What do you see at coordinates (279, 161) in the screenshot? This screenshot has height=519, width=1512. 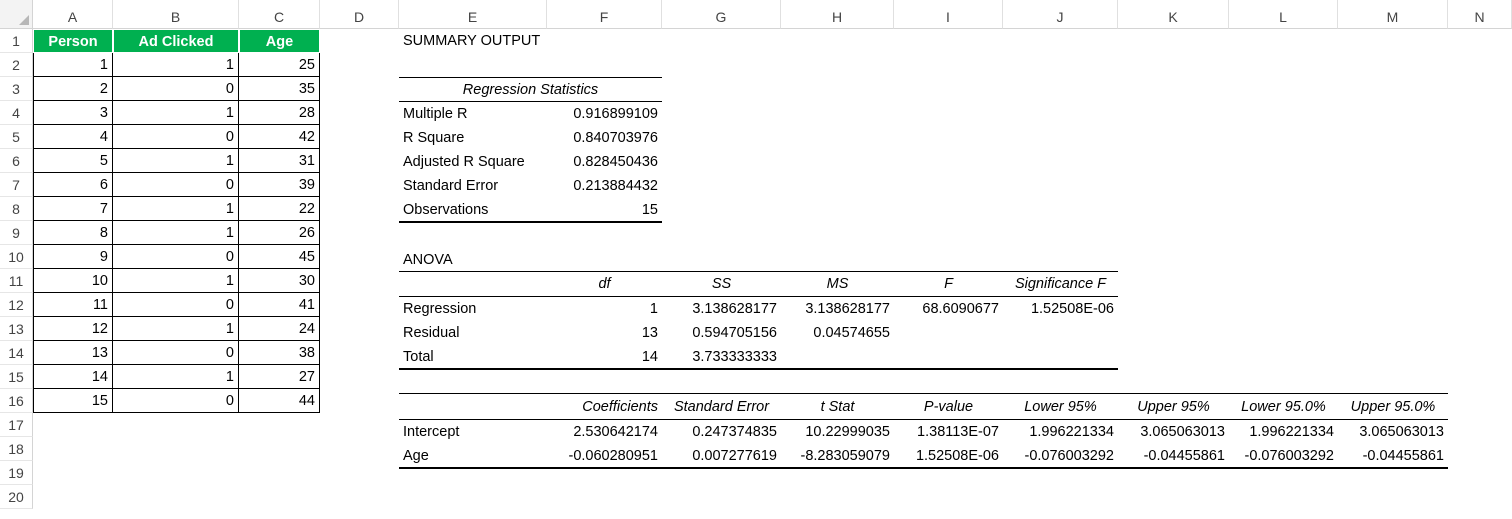 I see `table-cell-age: 31` at bounding box center [279, 161].